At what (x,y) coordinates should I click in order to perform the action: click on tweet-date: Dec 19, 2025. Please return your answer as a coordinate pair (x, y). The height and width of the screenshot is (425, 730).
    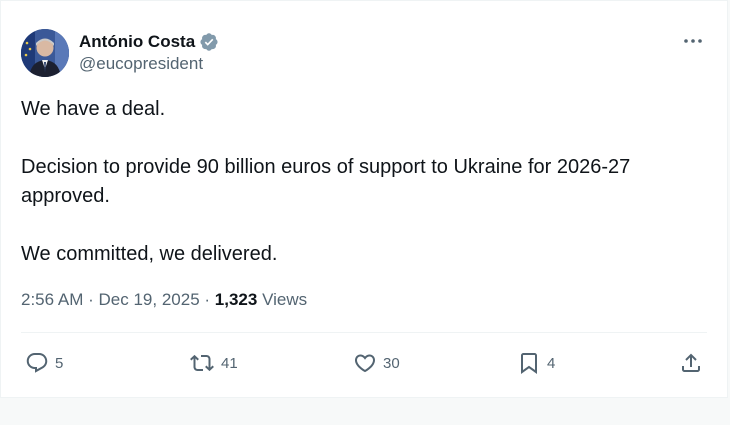
    Looking at the image, I should click on (149, 299).